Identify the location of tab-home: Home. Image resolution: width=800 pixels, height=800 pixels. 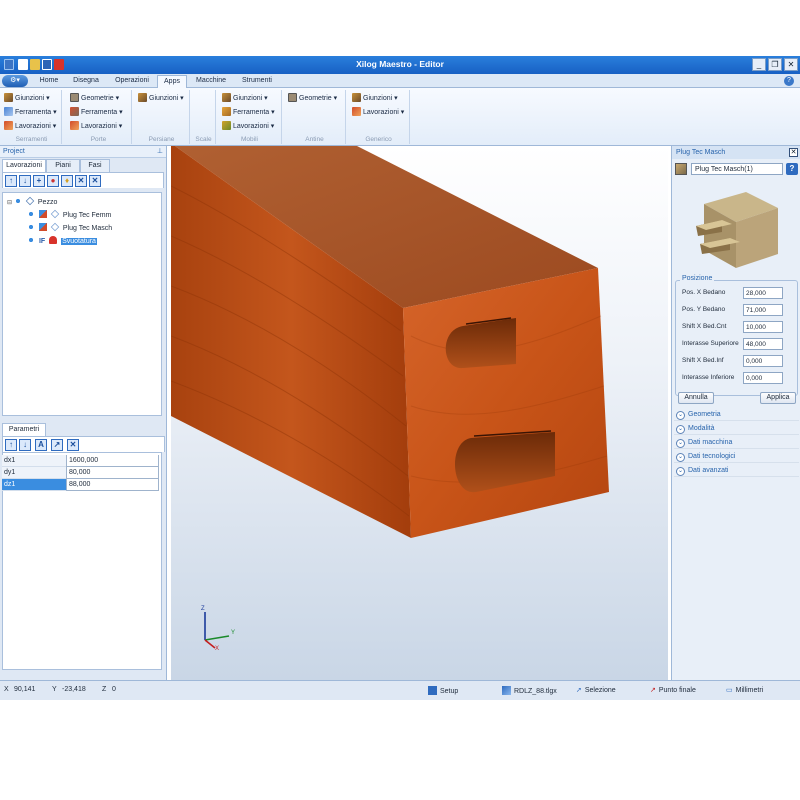
(49, 81).